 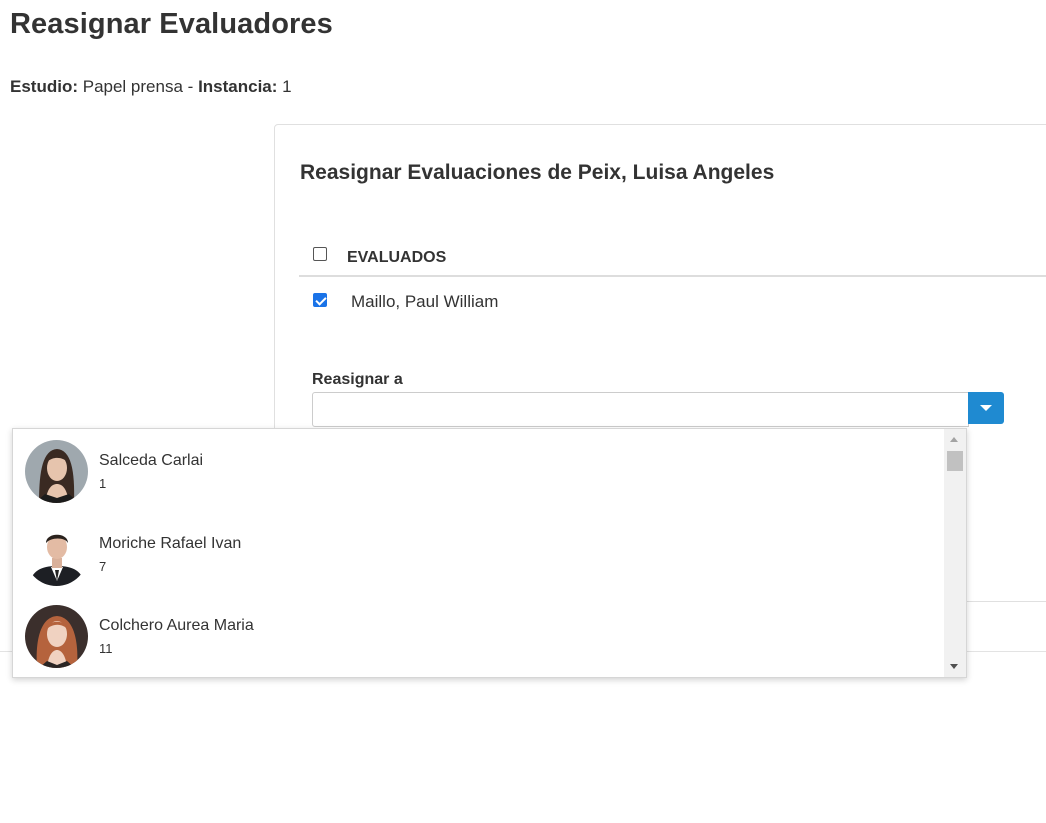 What do you see at coordinates (479, 635) in the screenshot?
I see `dropdown-option-colchero: Colchero Aurea Maria 11` at bounding box center [479, 635].